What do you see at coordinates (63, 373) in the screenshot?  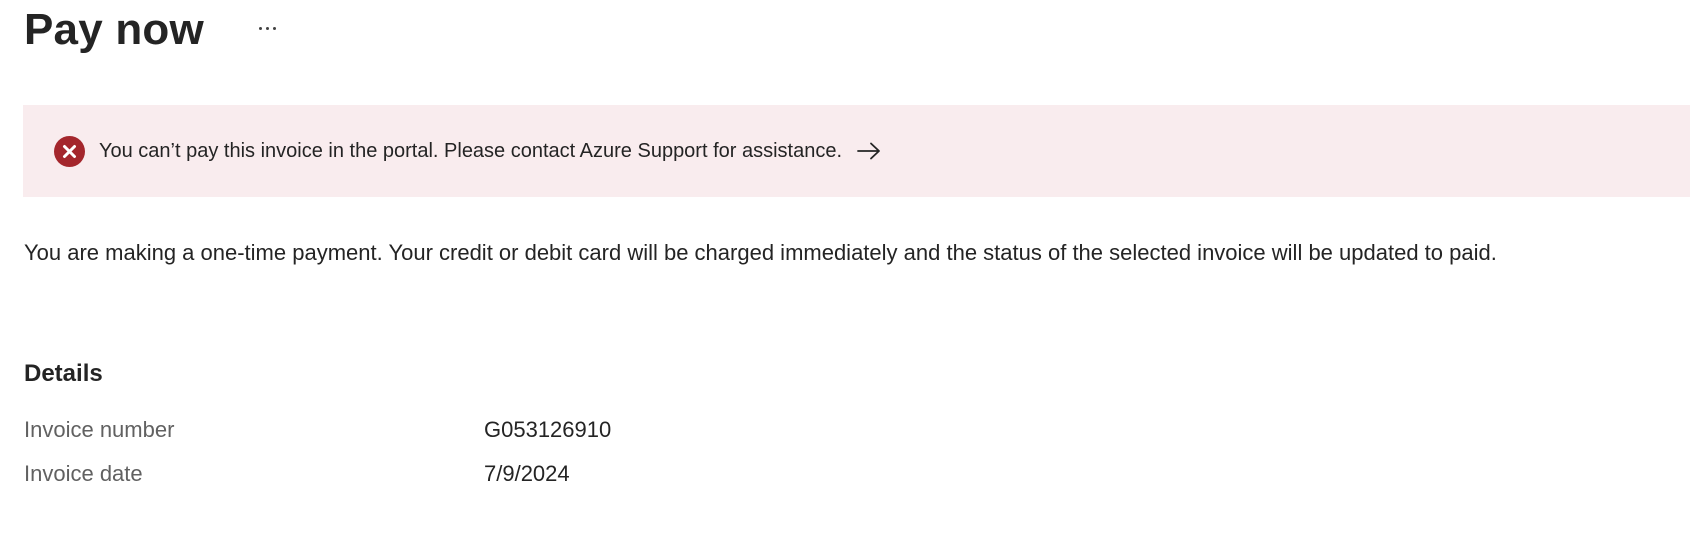 I see `details-heading: Details` at bounding box center [63, 373].